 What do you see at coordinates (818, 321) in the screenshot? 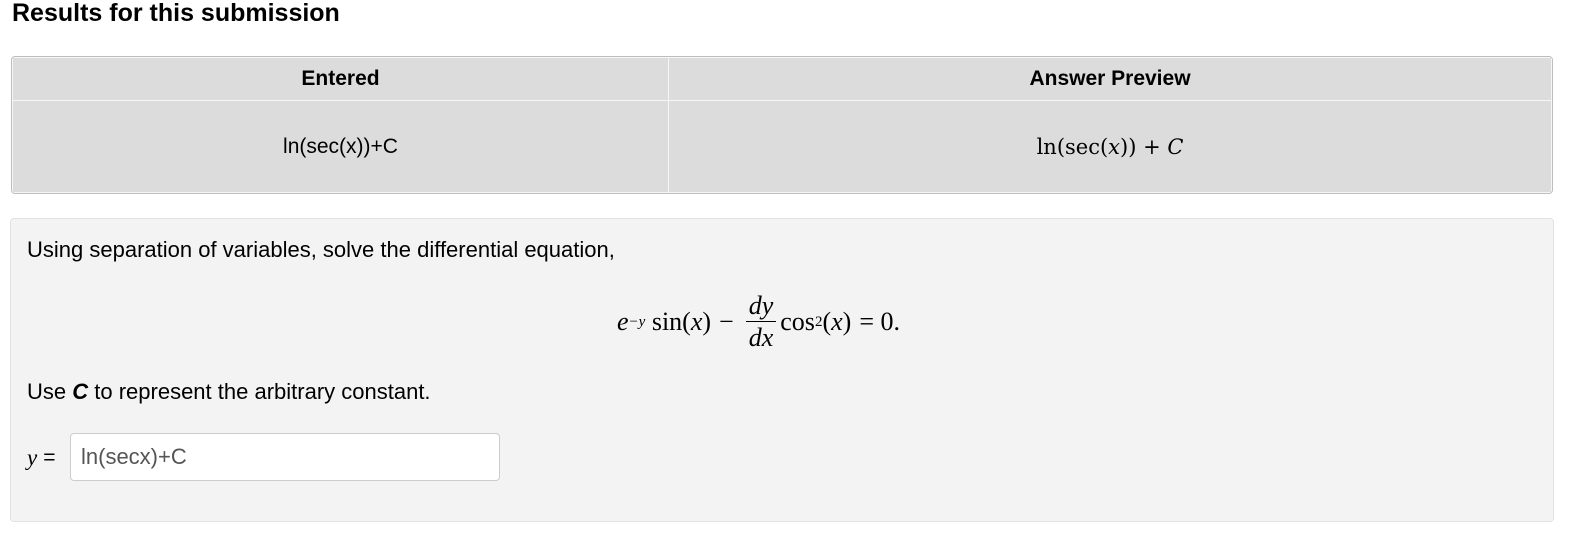
I see `eq-cos-exp: 2` at bounding box center [818, 321].